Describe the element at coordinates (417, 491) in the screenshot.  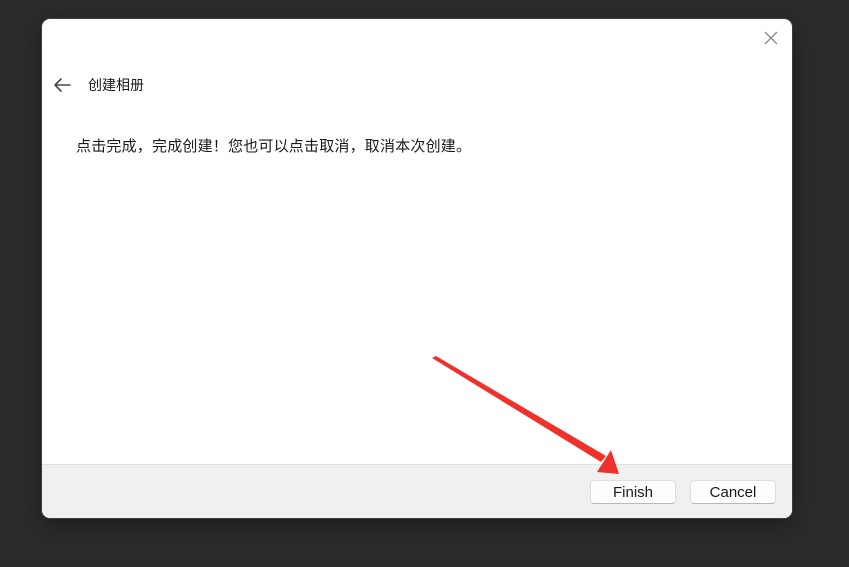
I see `dialog-footer: Finish Cancel` at that location.